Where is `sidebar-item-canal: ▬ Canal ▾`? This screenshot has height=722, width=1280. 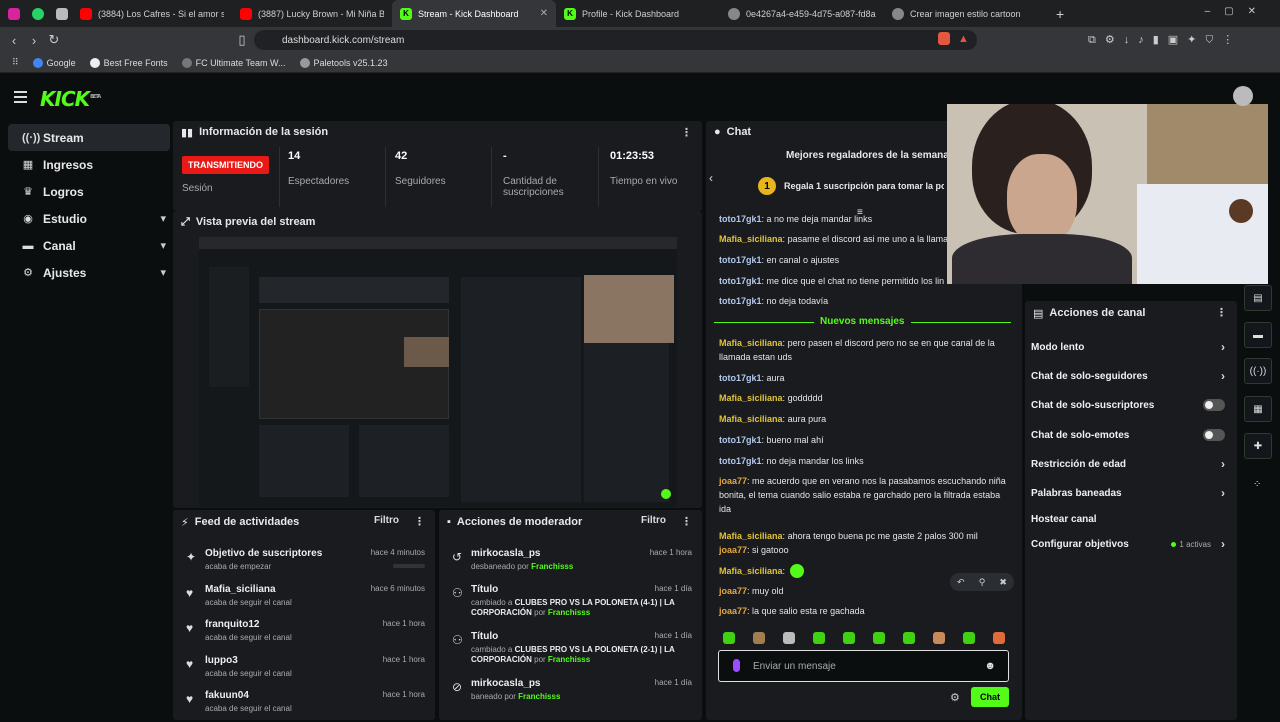
sidebar-item-canal: ▬ Canal ▾ is located at coordinates (89, 245).